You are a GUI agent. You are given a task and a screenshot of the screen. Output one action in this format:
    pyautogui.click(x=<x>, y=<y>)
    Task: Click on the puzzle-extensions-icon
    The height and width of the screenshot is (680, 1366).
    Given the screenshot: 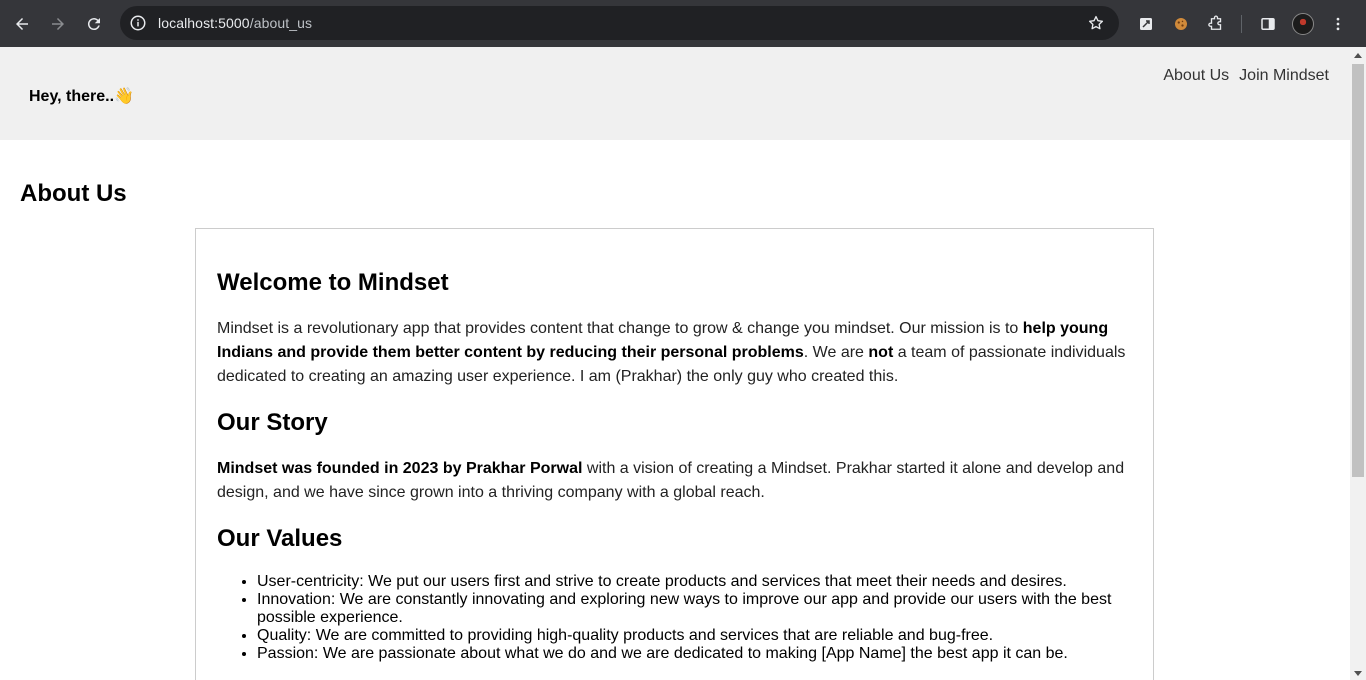 What is the action you would take?
    pyautogui.click(x=1215, y=22)
    